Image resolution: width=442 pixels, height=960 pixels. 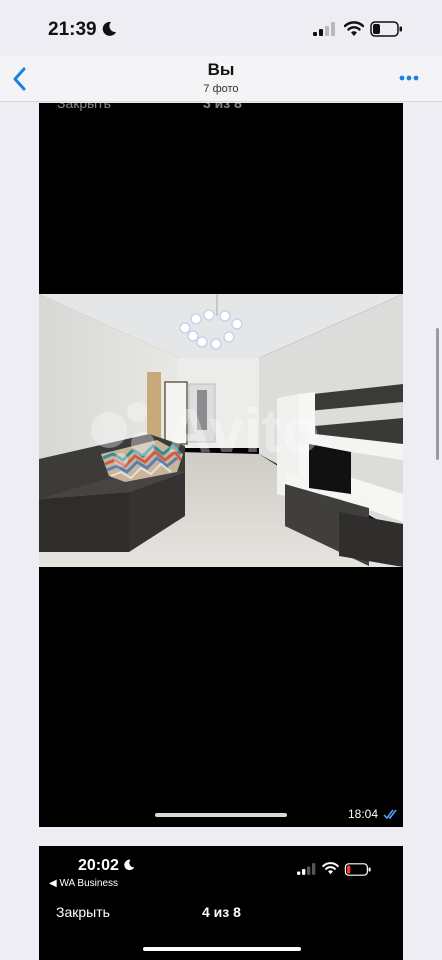 What do you see at coordinates (363, 814) in the screenshot?
I see `message-time: 18:04` at bounding box center [363, 814].